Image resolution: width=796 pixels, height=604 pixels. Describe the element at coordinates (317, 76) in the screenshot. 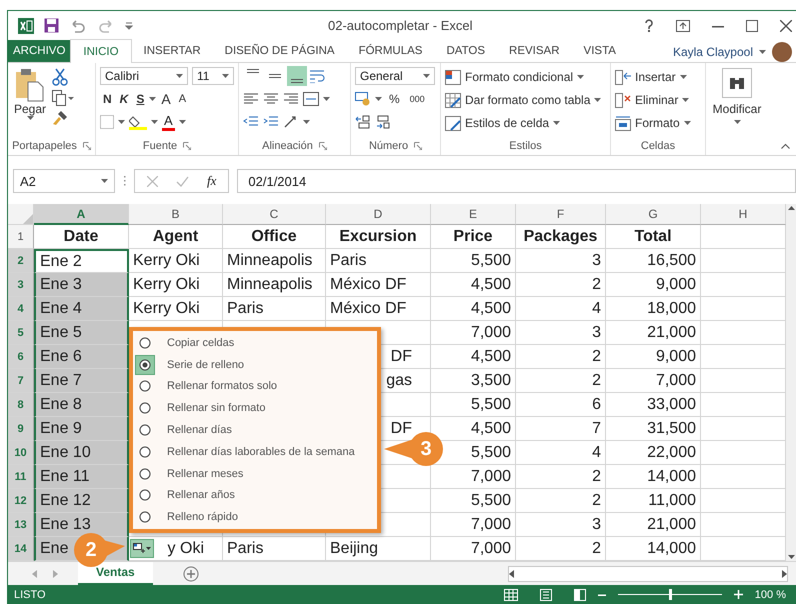

I see `wrap-text-icon` at that location.